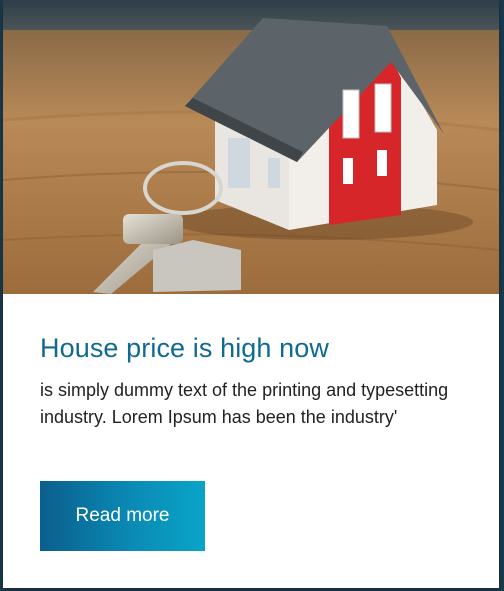  I want to click on read-more-button: Read more, so click(122, 516).